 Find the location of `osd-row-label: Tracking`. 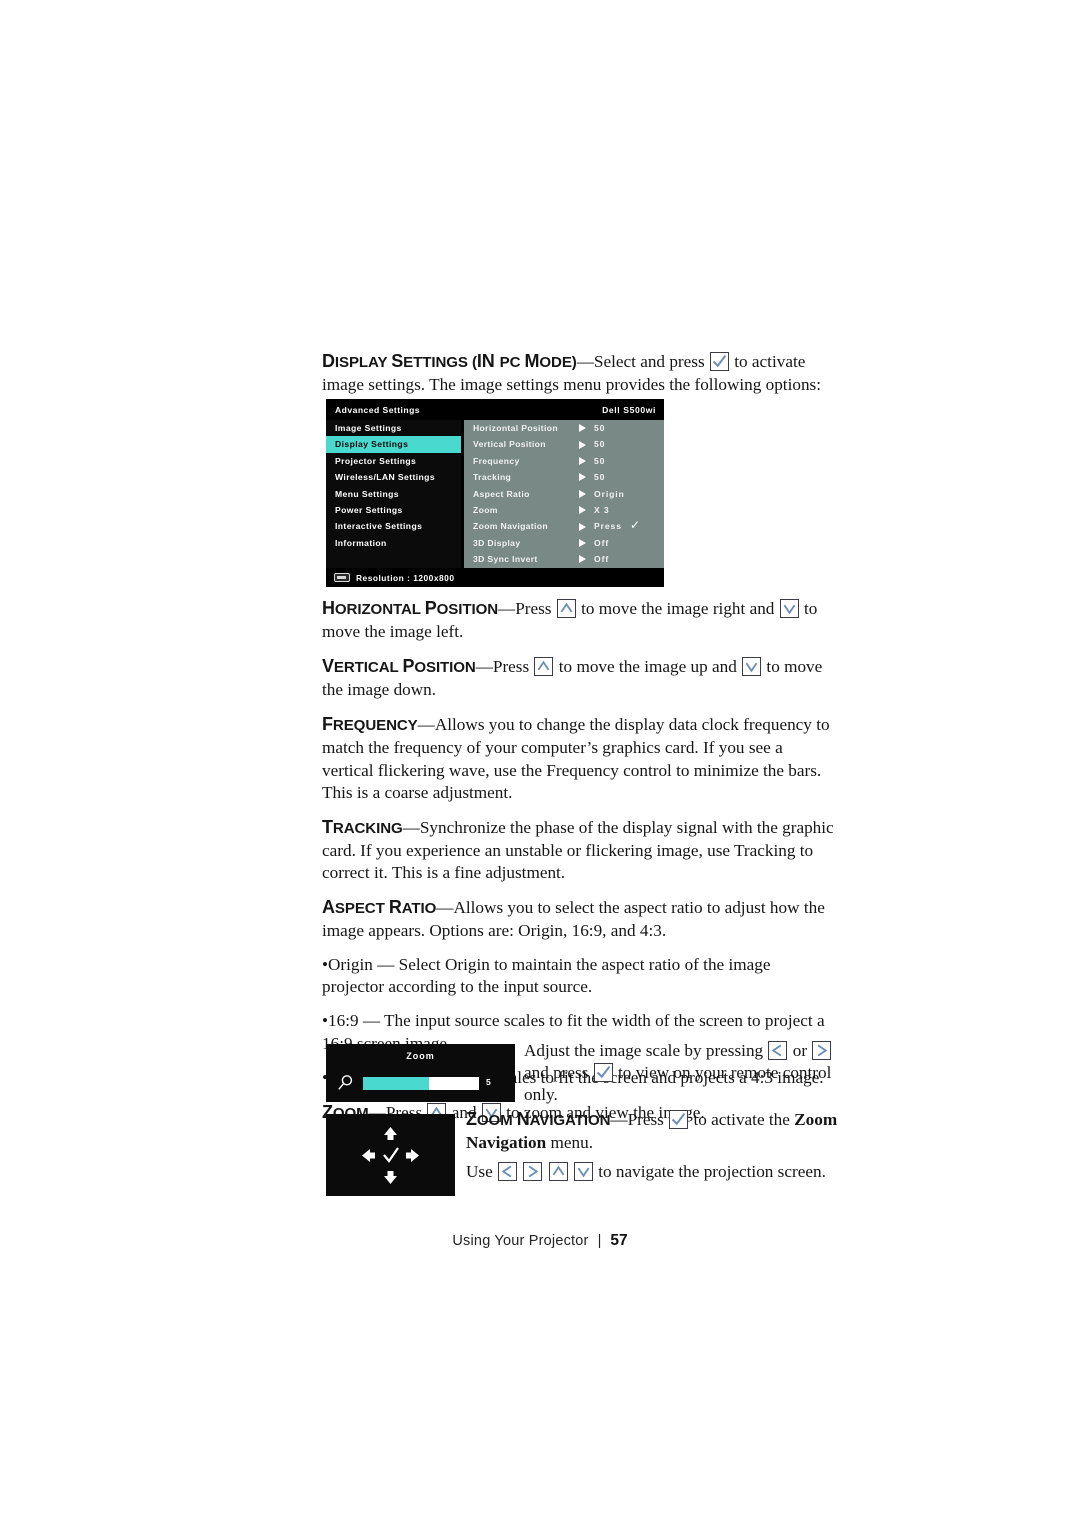

osd-row-label: Tracking is located at coordinates (492, 477).